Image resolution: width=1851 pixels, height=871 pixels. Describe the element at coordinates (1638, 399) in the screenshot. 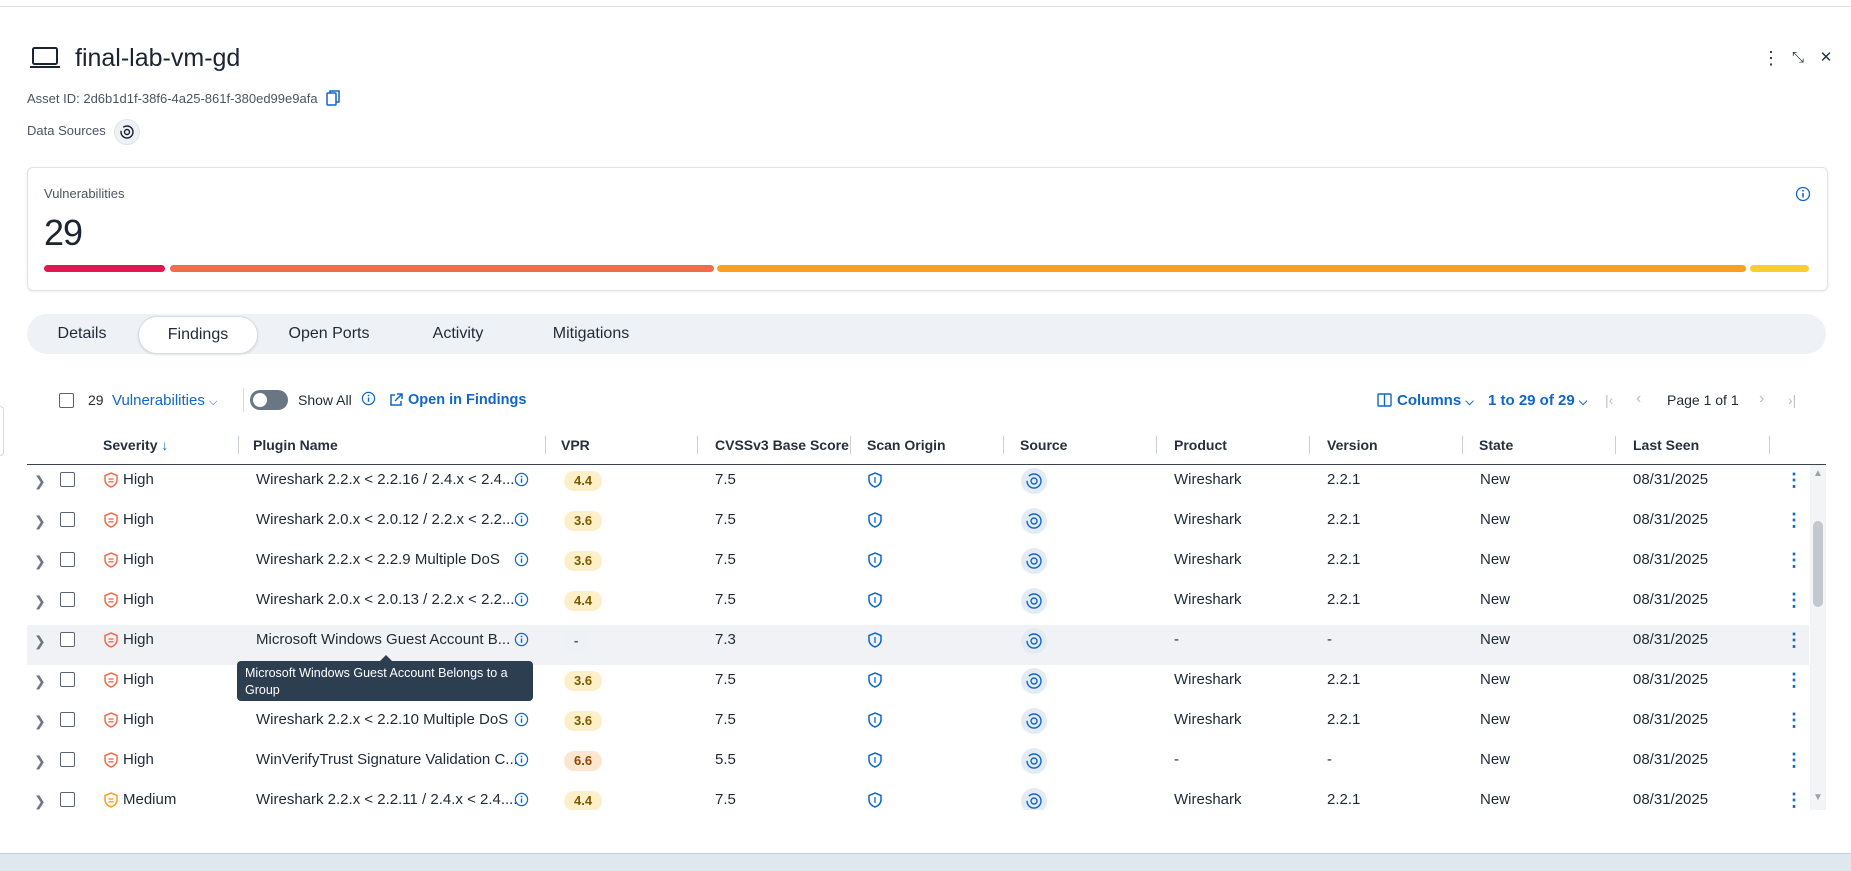

I see `previous-page-icon: ‹` at that location.